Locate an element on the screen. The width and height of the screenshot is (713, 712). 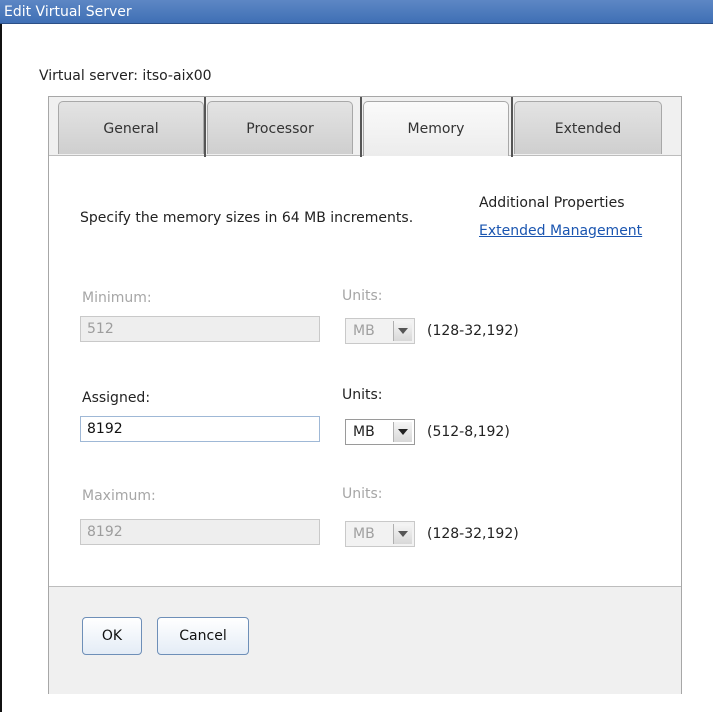
maximum-units-select: MB is located at coordinates (380, 534).